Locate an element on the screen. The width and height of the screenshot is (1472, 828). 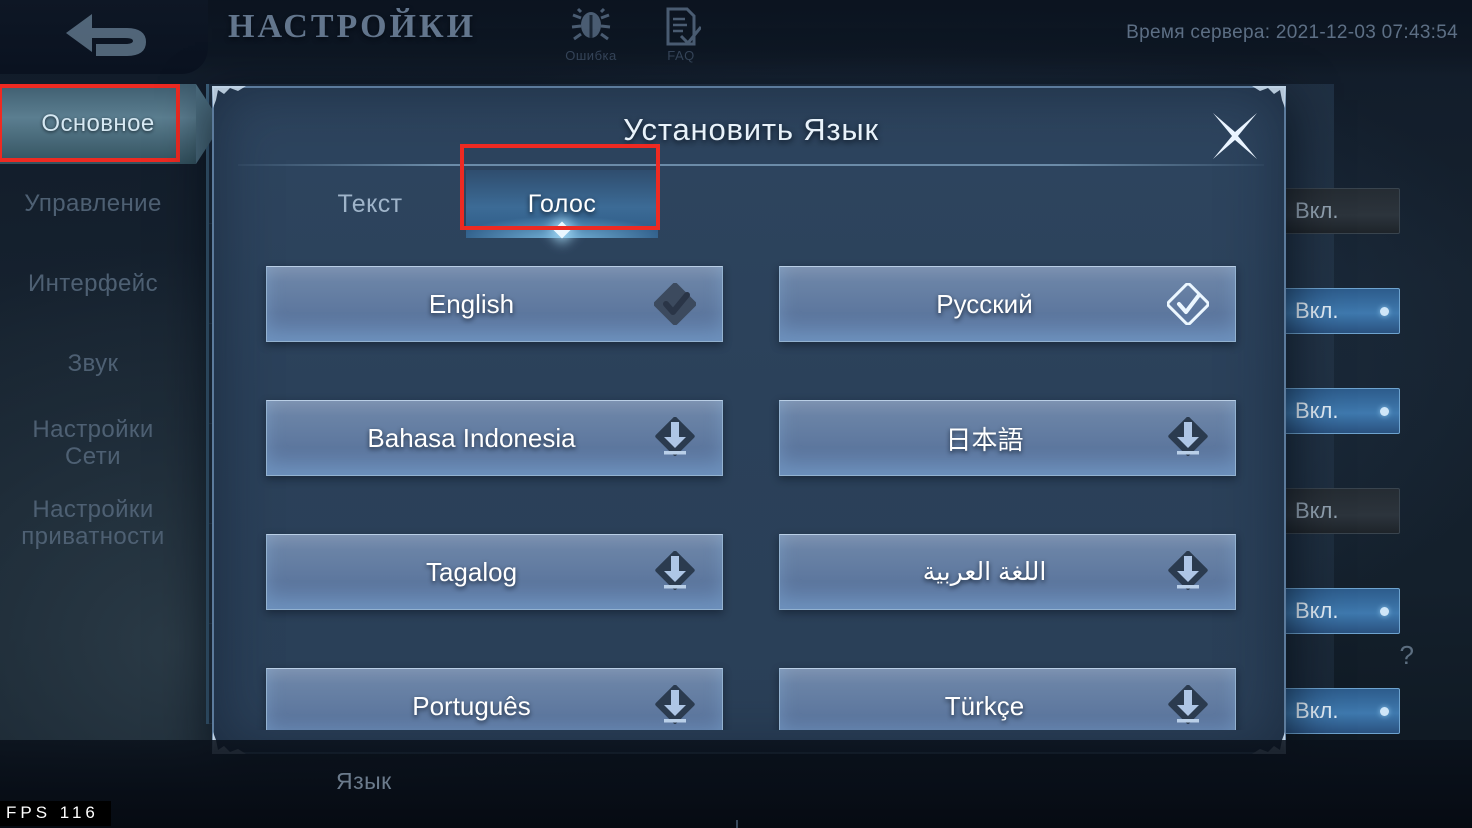
sidebar-item-label: Настройки приватности is located at coordinates (93, 523).